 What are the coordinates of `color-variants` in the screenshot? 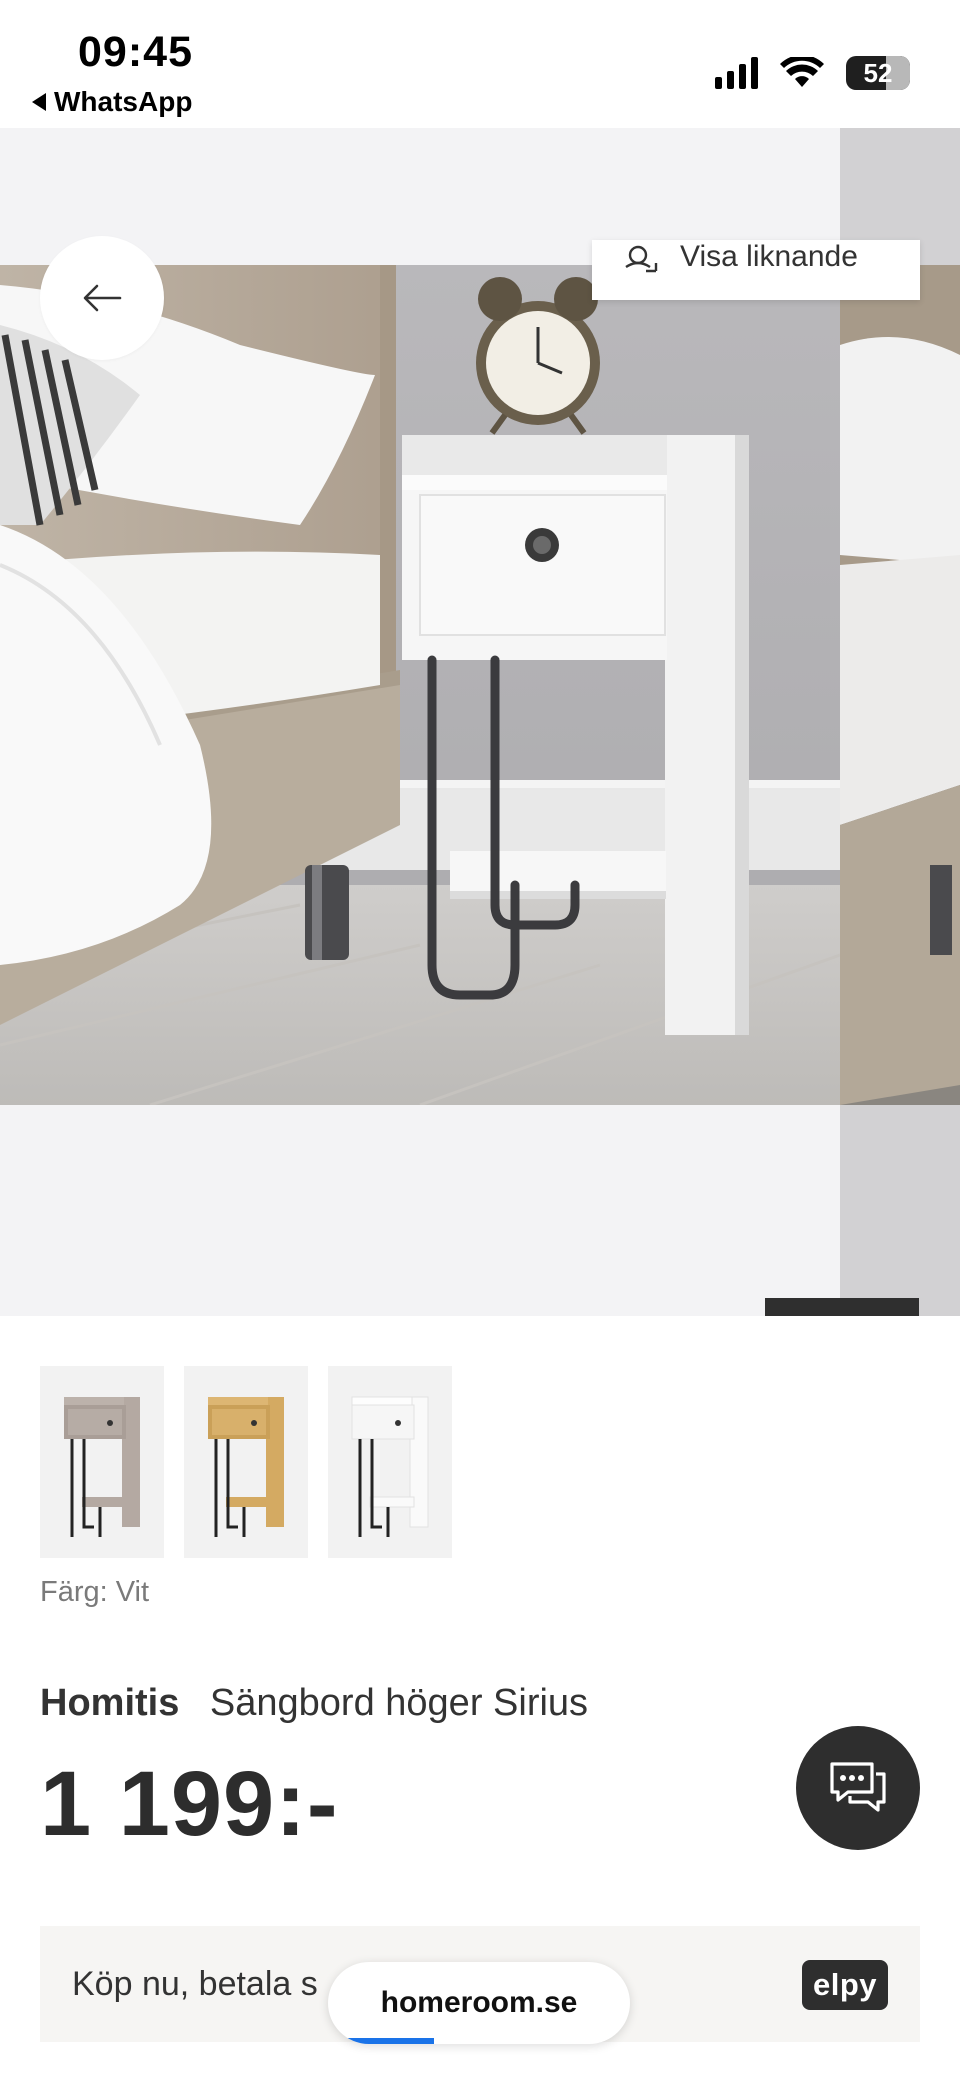 It's located at (246, 1462).